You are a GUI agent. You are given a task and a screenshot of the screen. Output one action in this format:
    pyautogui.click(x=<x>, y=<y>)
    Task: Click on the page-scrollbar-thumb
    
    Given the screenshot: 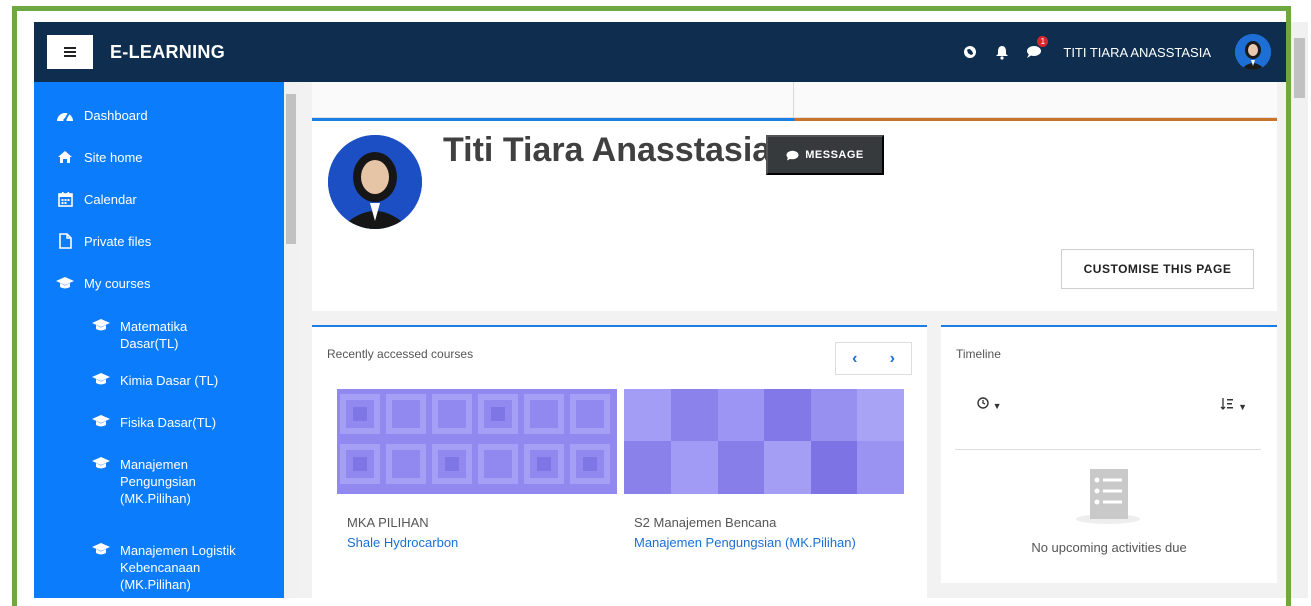 What is the action you would take?
    pyautogui.click(x=1299, y=68)
    